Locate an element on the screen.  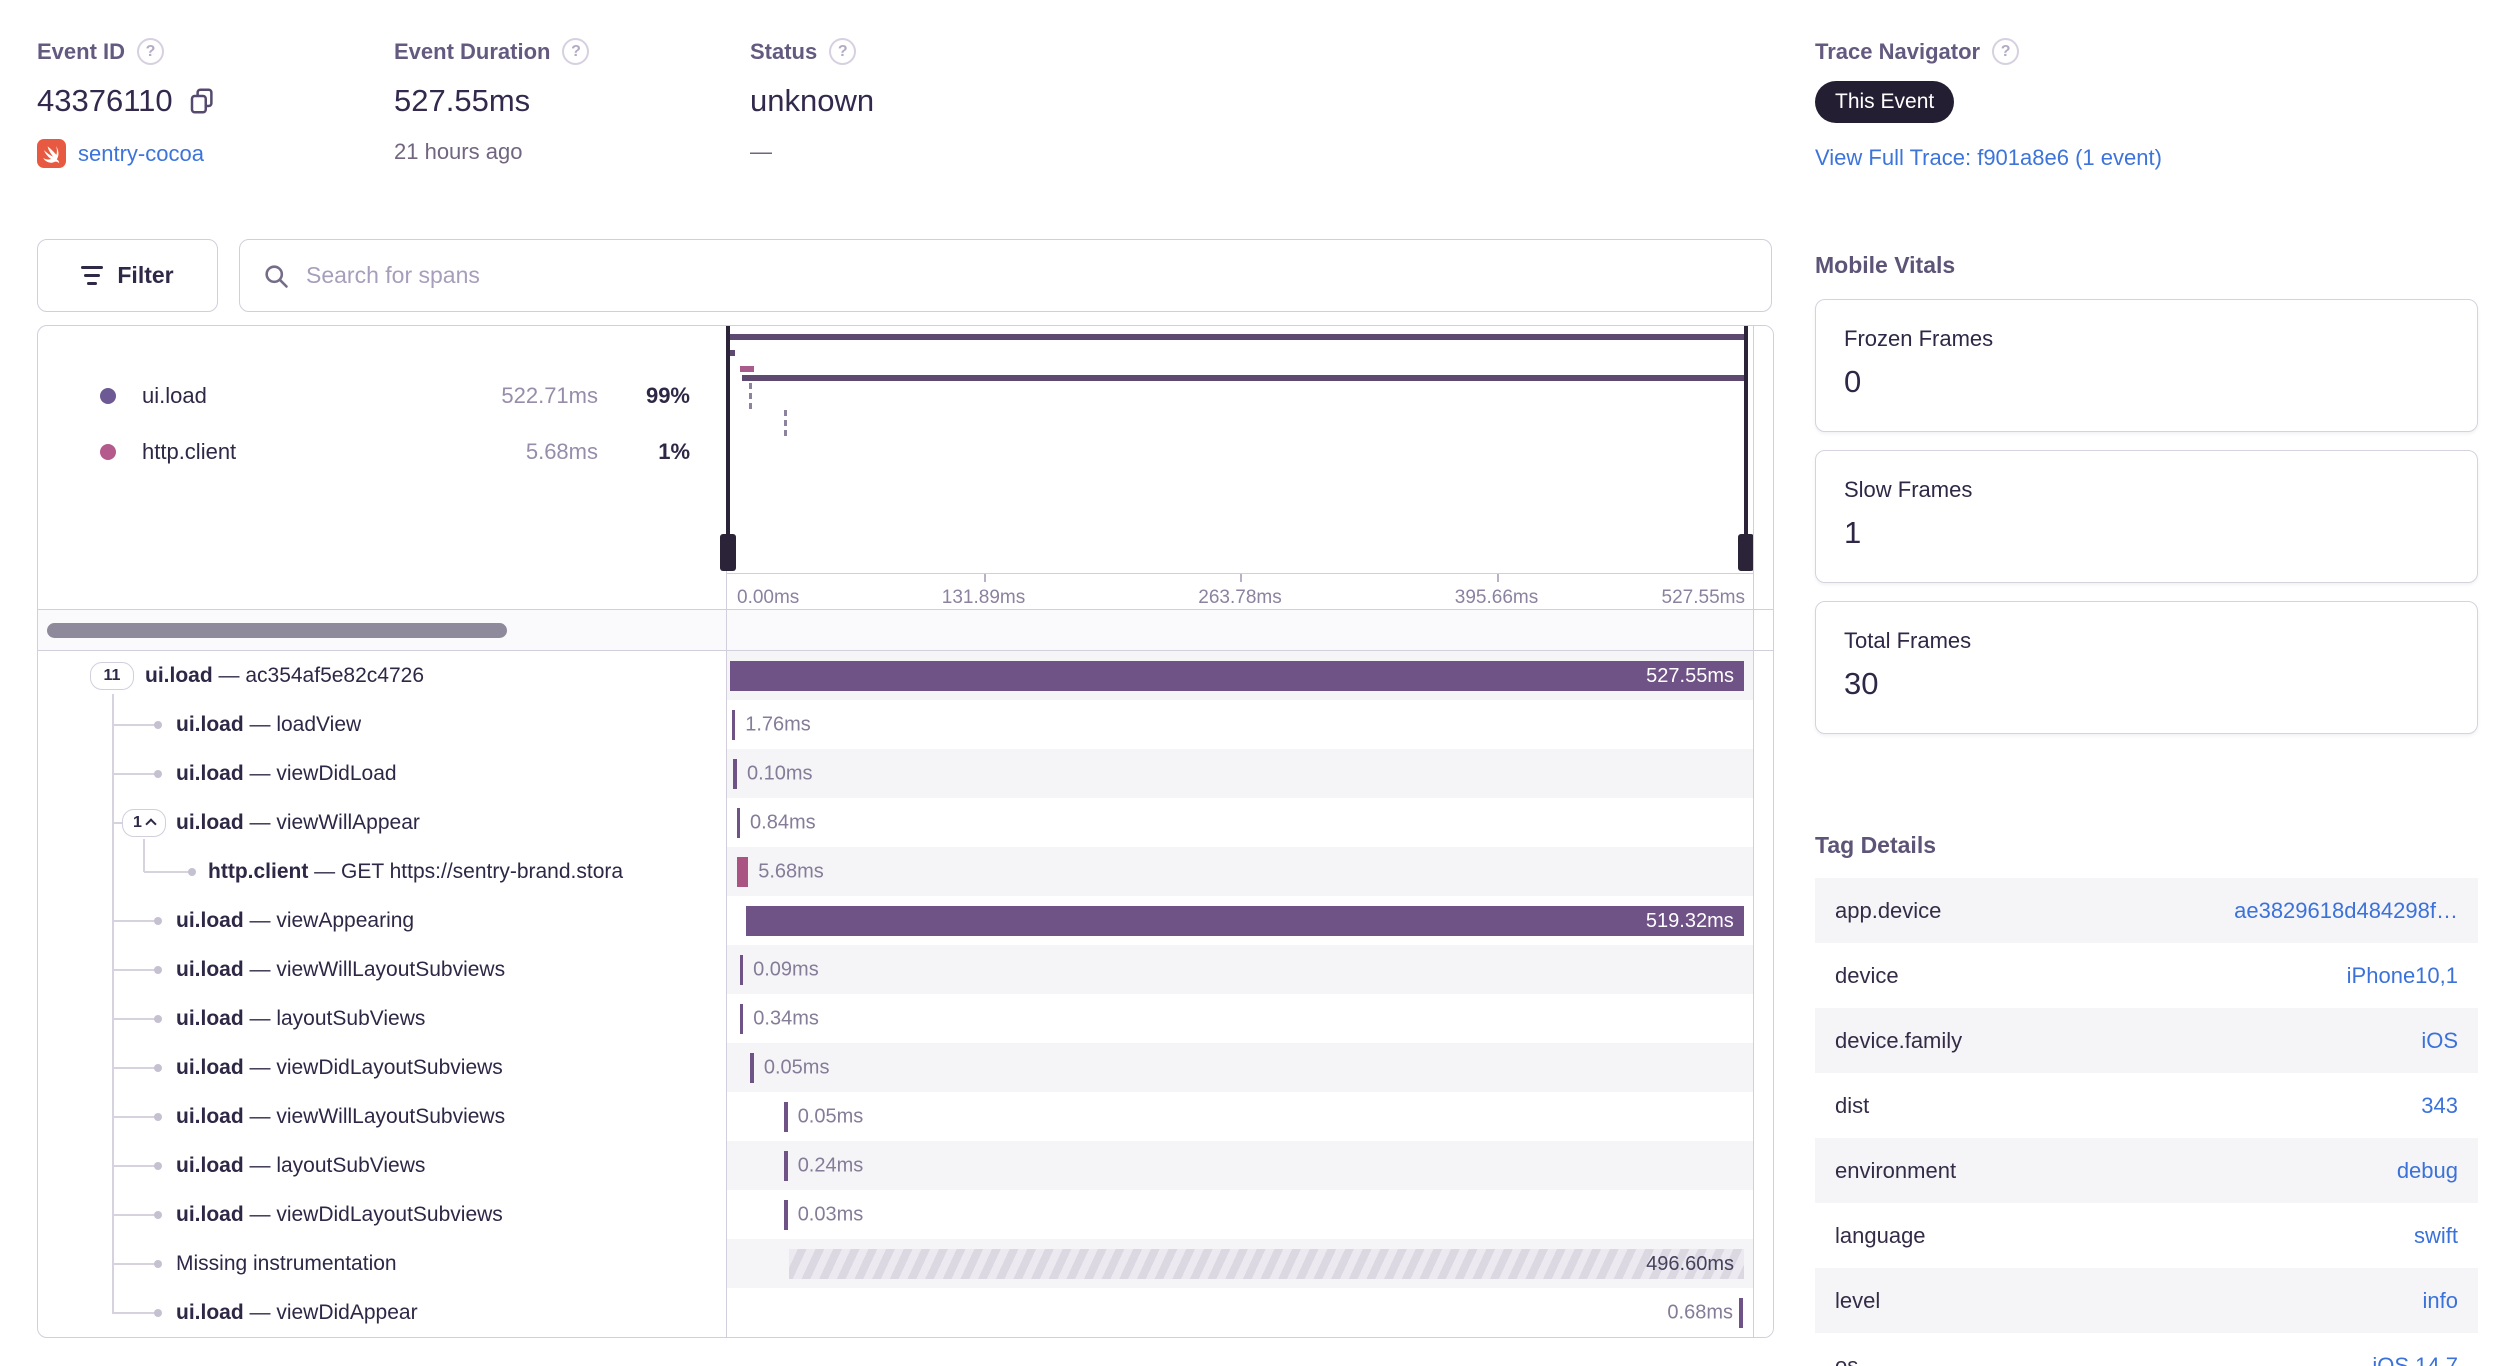
minimap-right-handle is located at coordinates (1746, 431).